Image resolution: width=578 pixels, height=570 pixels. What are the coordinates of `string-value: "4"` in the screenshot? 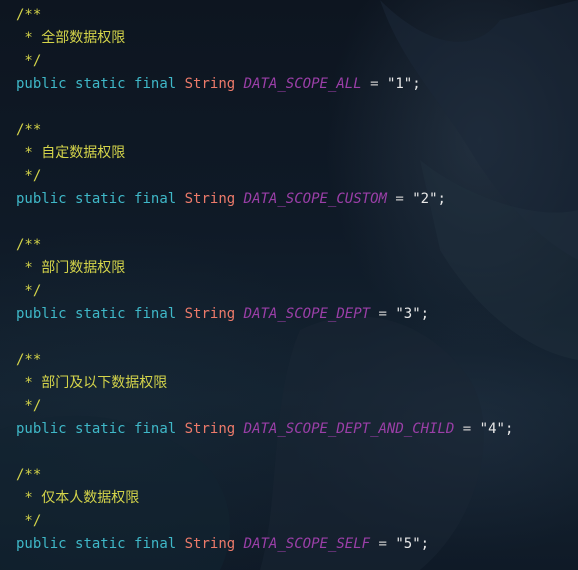 It's located at (492, 429).